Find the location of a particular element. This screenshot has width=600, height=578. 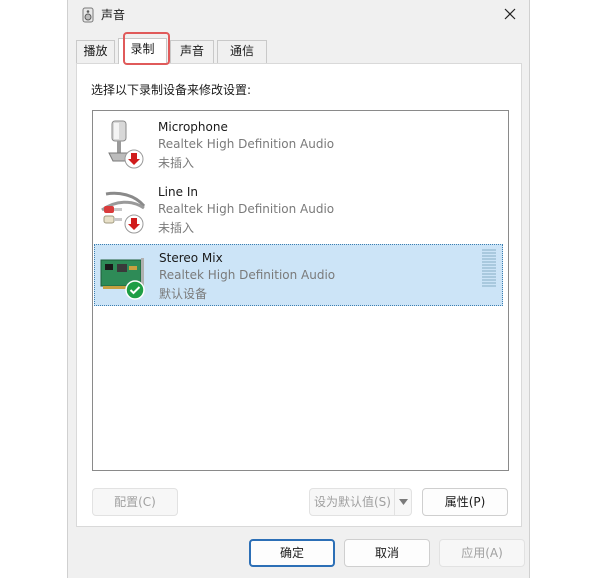

tab-playback: 播放 is located at coordinates (95, 51).